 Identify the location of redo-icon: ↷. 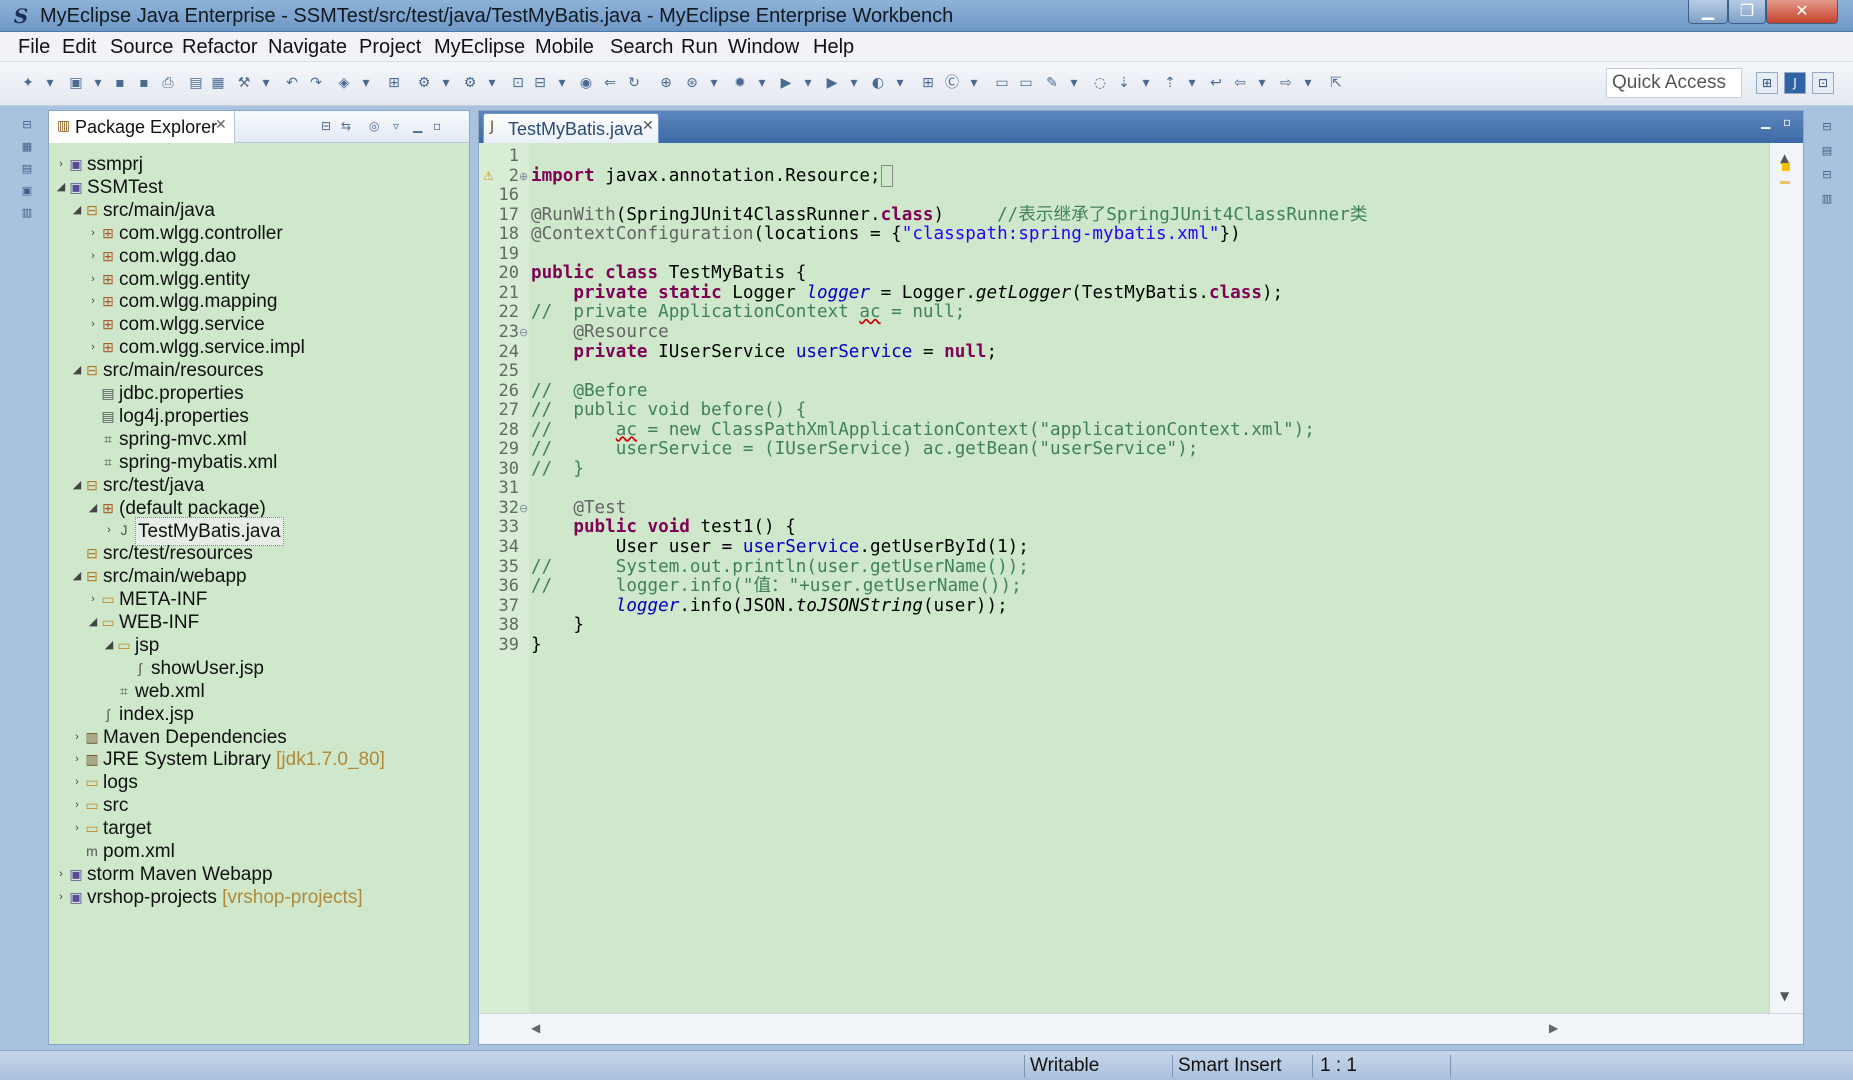
(316, 83).